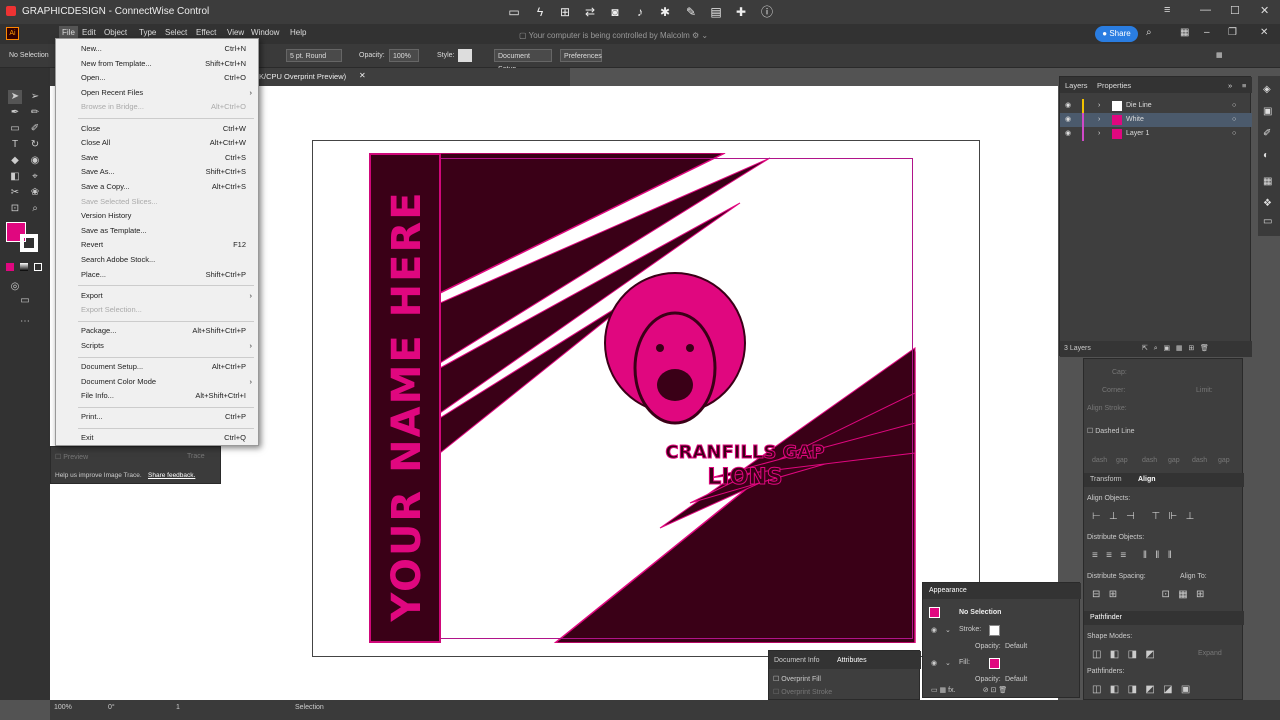 The width and height of the screenshot is (1280, 720). Describe the element at coordinates (581, 55) in the screenshot. I see `preferences-button: Preferences` at that location.